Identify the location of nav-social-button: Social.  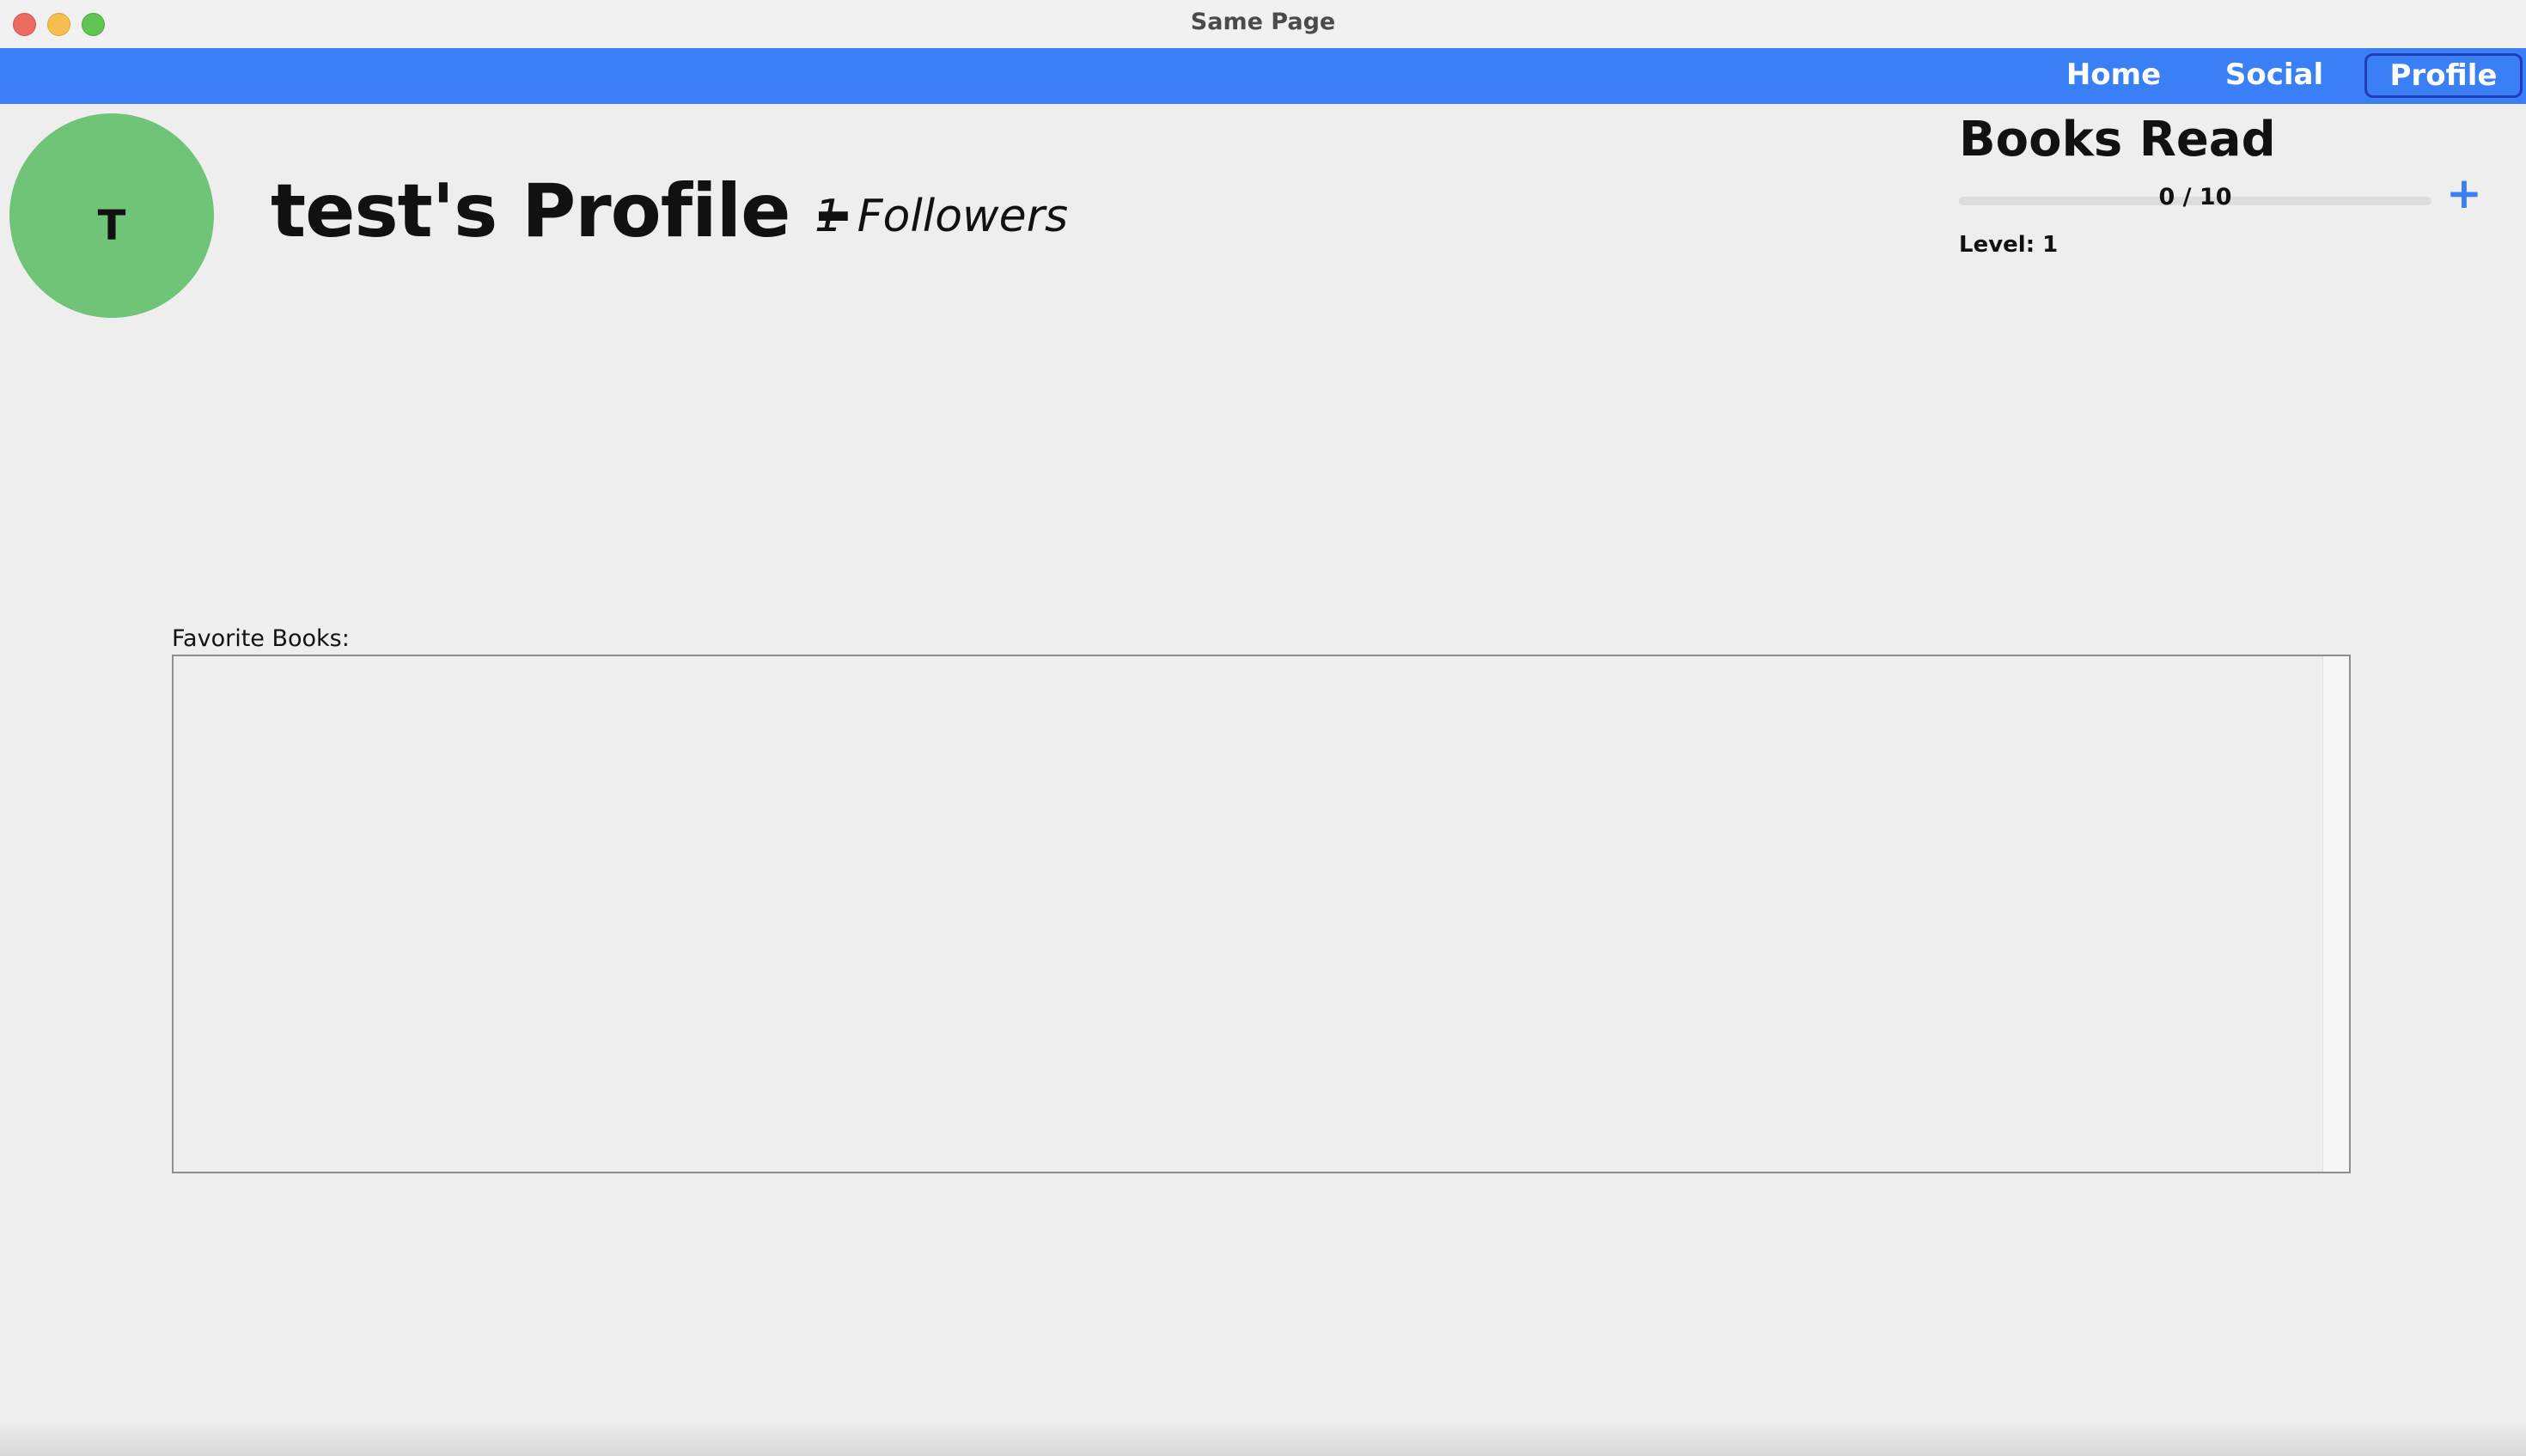
(2274, 74).